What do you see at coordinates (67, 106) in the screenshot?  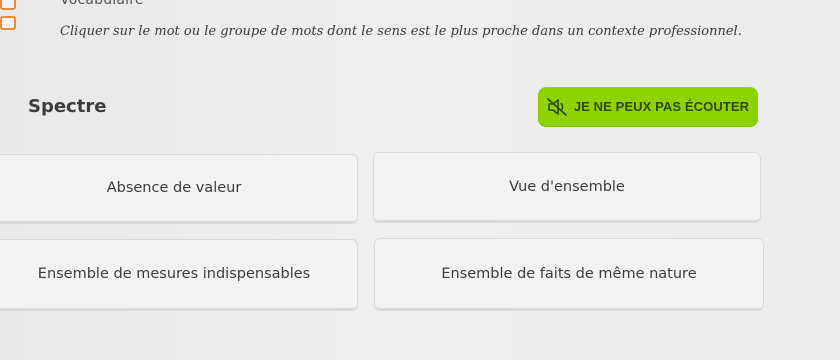 I see `question-word: Spectre` at bounding box center [67, 106].